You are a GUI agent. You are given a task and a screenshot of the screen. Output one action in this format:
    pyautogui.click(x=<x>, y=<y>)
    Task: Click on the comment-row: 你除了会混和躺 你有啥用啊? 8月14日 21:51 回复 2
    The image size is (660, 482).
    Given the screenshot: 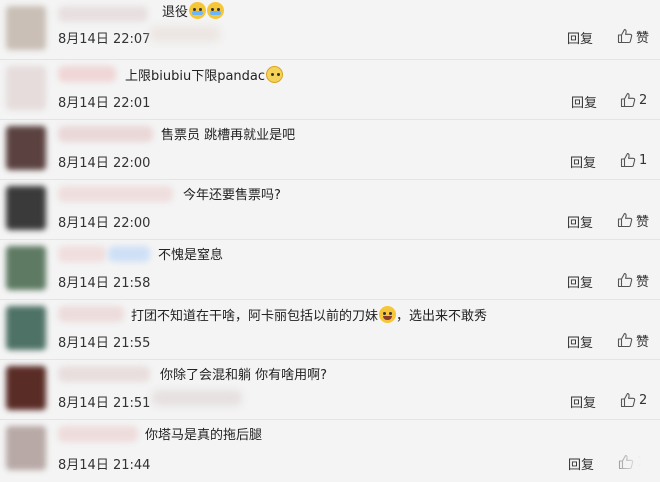 What is the action you would take?
    pyautogui.click(x=330, y=390)
    